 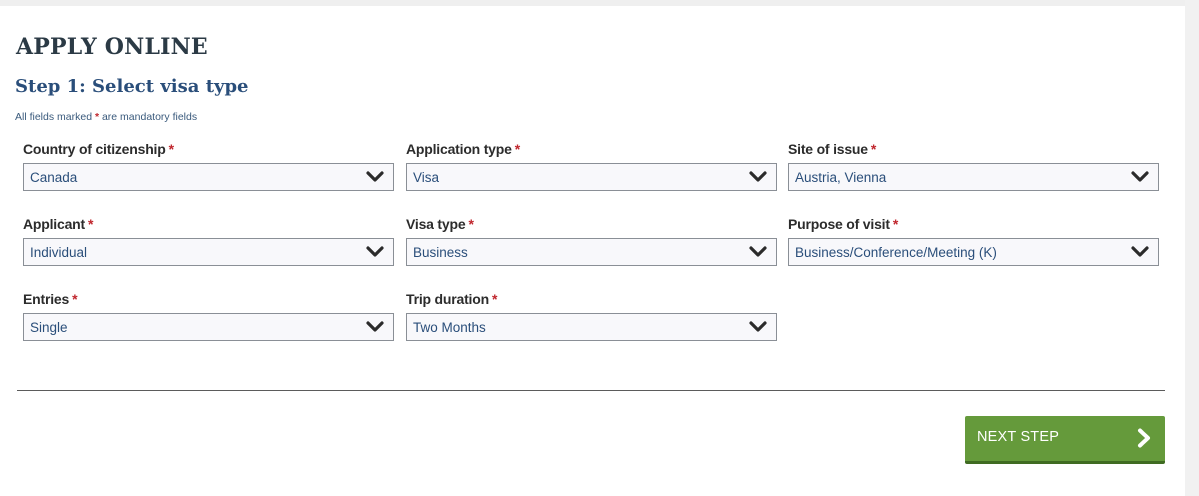 I want to click on applicant-select: Individual, so click(x=208, y=252).